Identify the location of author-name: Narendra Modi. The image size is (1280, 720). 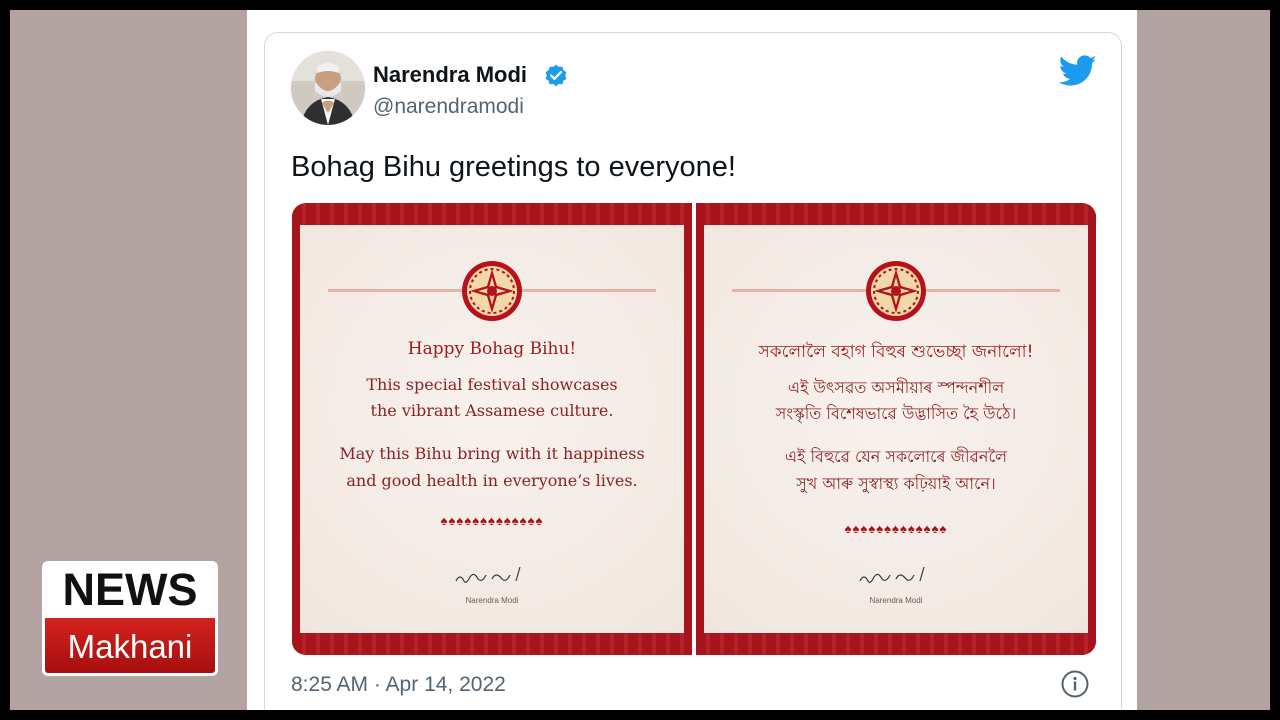
(450, 75).